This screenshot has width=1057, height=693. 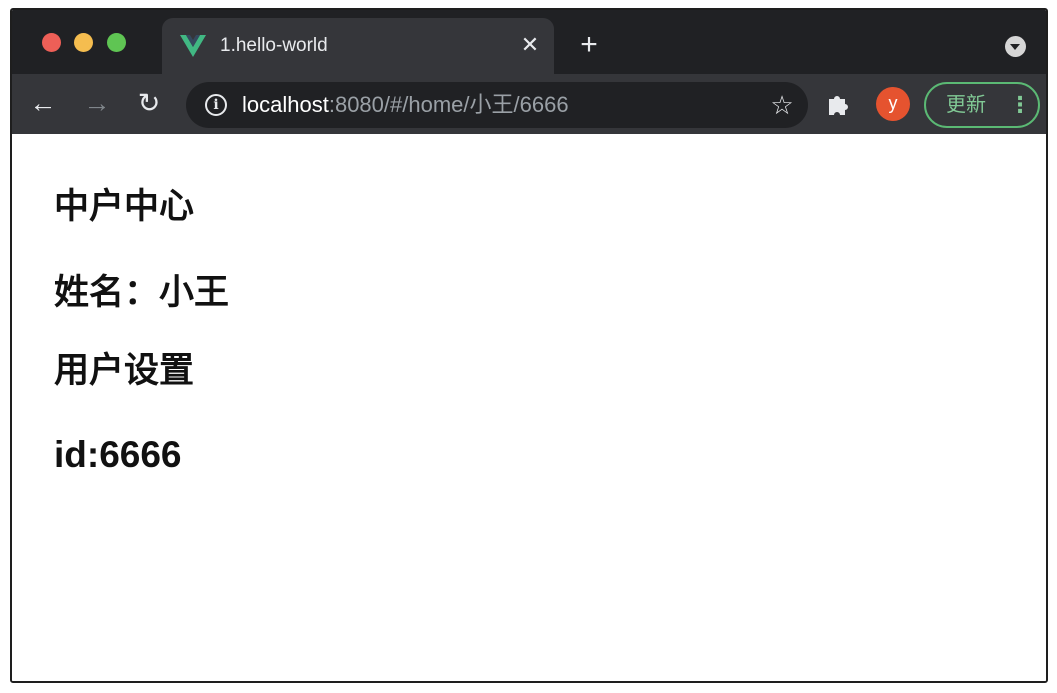 I want to click on reload-button: ↻, so click(x=149, y=103).